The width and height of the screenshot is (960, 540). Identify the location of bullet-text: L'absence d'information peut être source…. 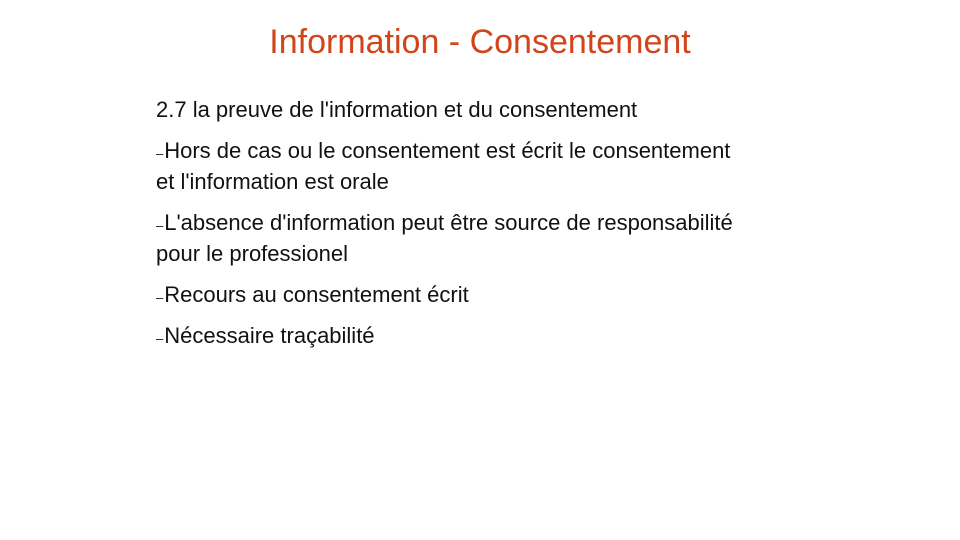
(444, 238).